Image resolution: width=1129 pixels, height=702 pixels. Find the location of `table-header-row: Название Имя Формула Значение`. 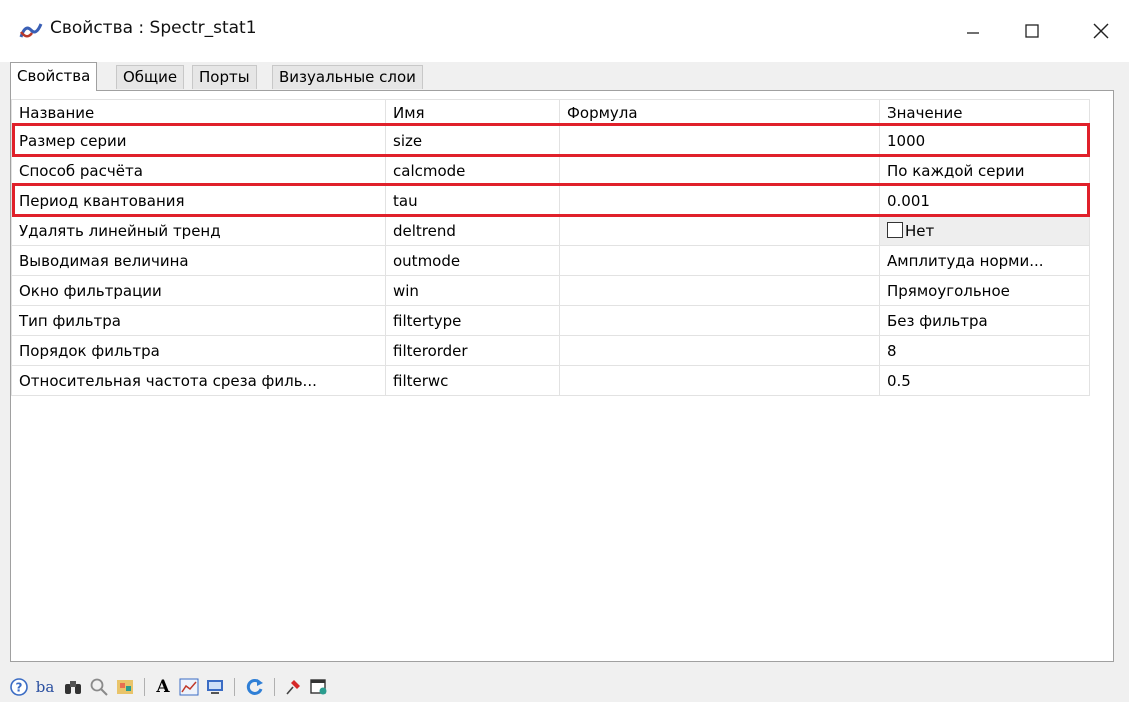

table-header-row: Название Имя Формула Значение is located at coordinates (550, 112).